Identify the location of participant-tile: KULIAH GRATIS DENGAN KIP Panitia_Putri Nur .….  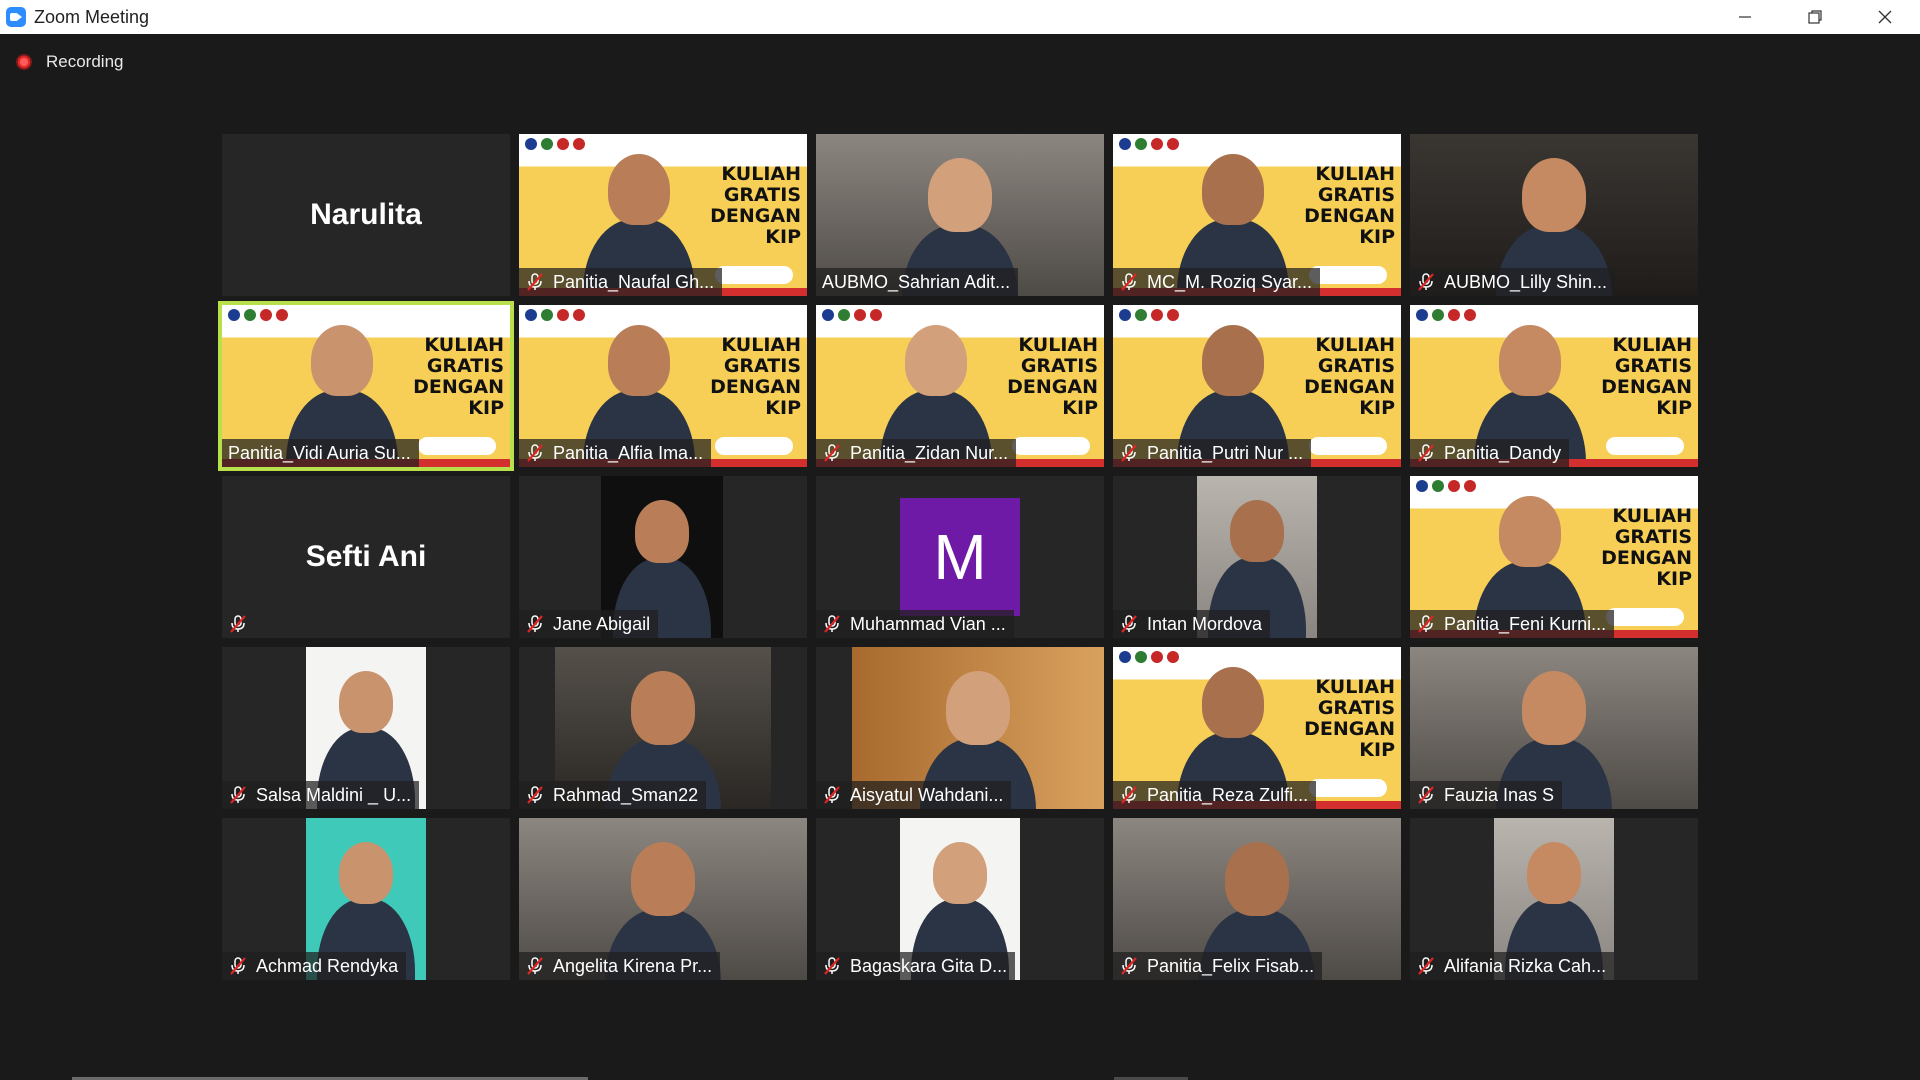
(1257, 386).